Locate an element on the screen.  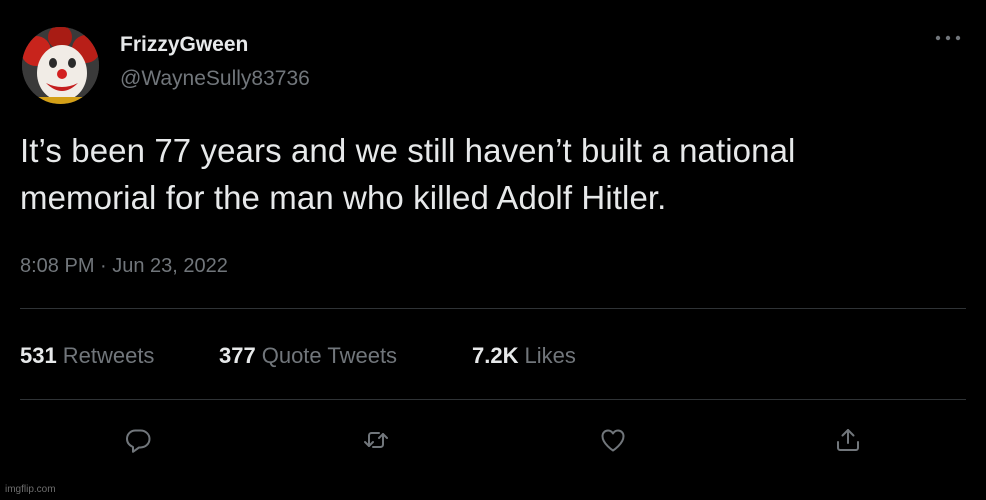
quote-tweets-count: 377 is located at coordinates (237, 355).